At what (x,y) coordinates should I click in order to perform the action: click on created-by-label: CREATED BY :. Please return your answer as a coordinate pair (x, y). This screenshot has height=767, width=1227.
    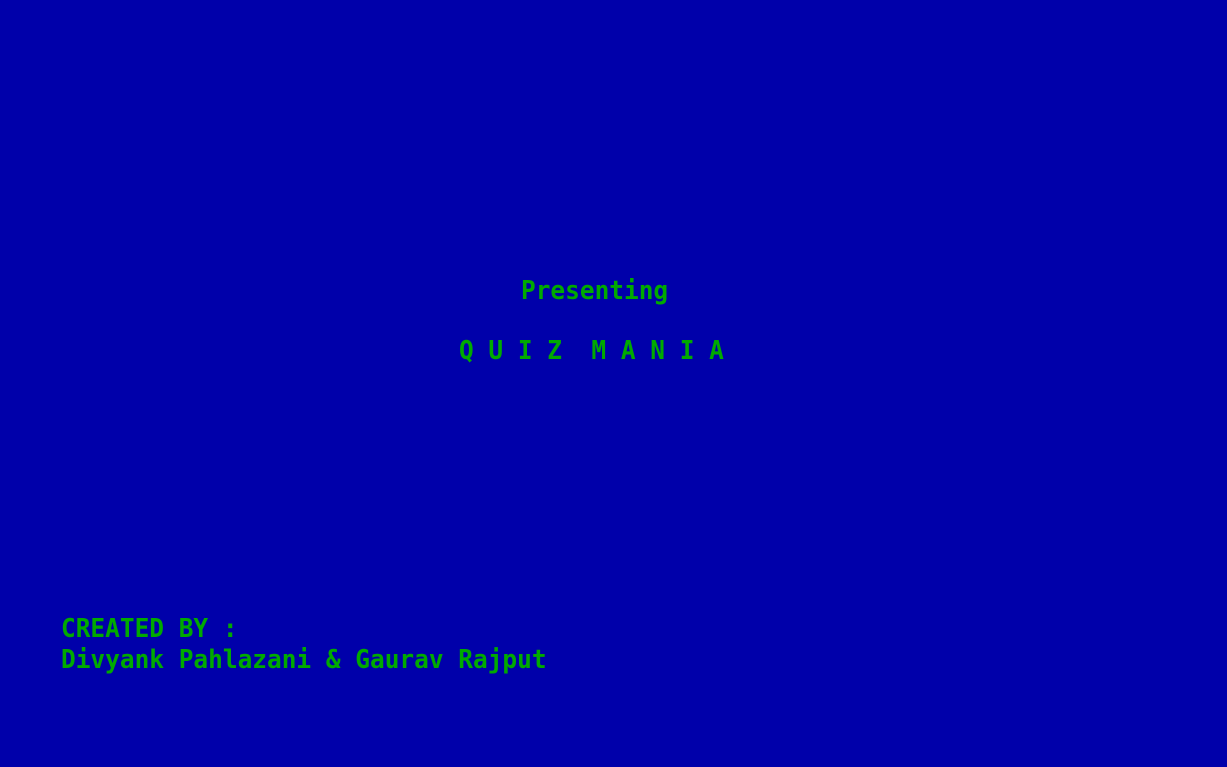
    Looking at the image, I should click on (149, 629).